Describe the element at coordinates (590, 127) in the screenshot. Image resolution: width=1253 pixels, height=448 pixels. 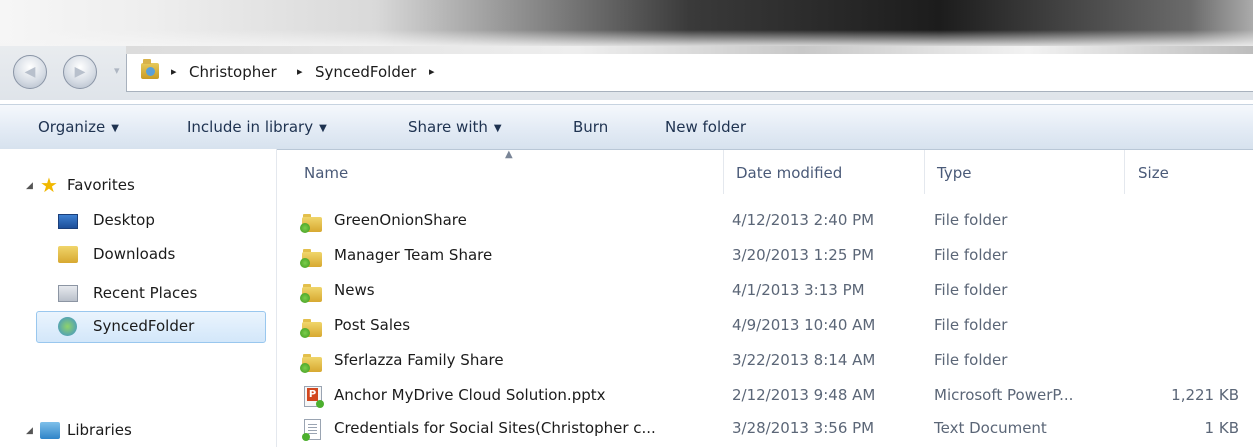
I see `burn-button: Burn` at that location.